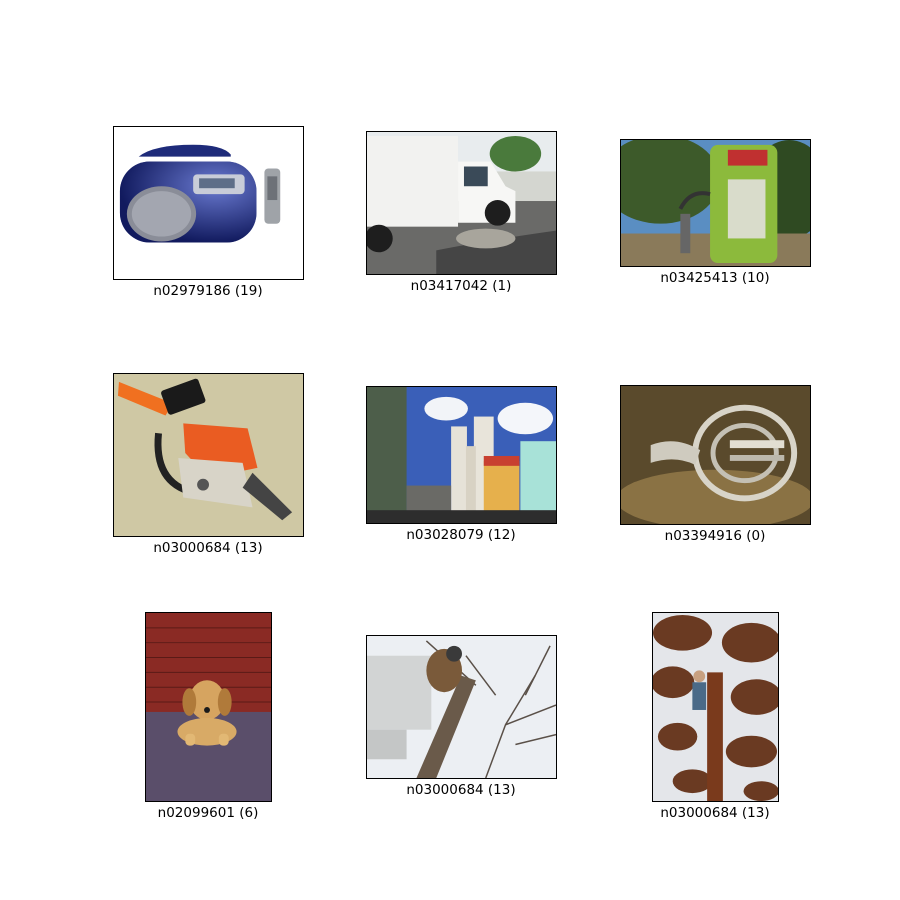  What do you see at coordinates (208, 813) in the screenshot?
I see `image-caption: n02099601 (6)` at bounding box center [208, 813].